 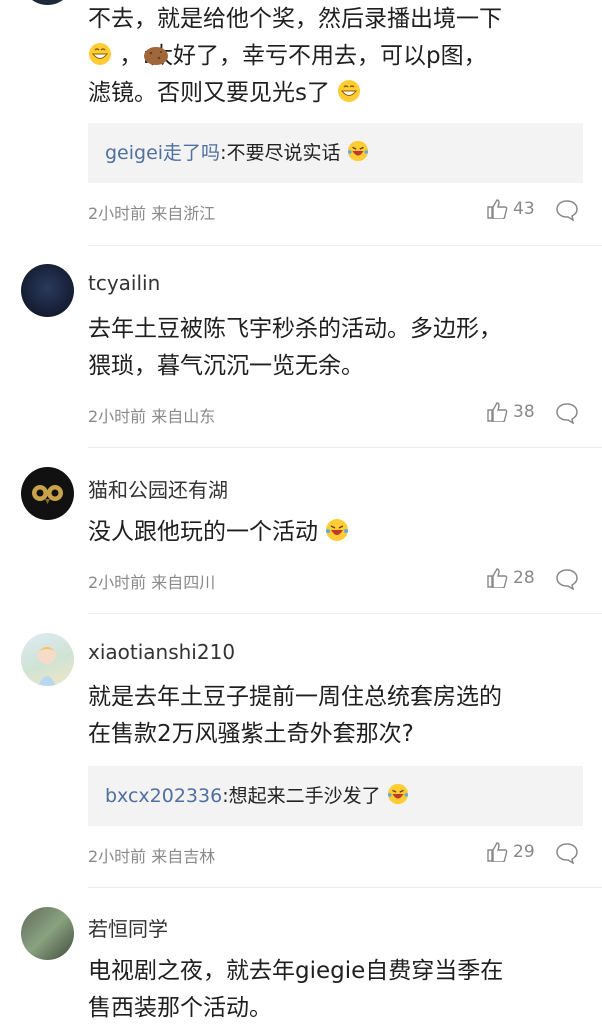 I want to click on potato-emoji, so click(x=156, y=56).